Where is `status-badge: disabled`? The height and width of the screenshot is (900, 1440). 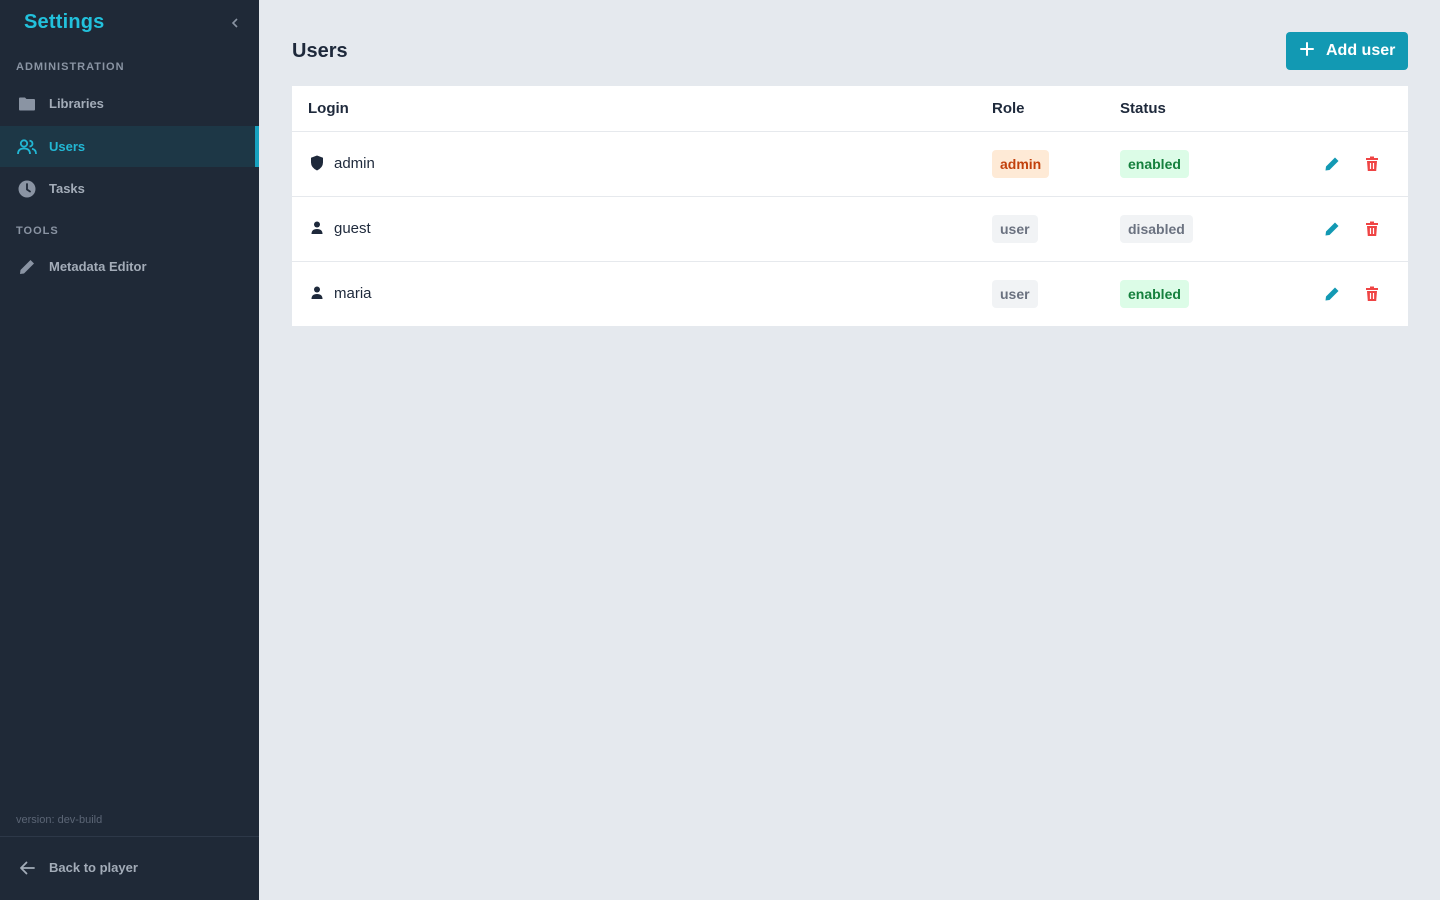 status-badge: disabled is located at coordinates (1156, 229).